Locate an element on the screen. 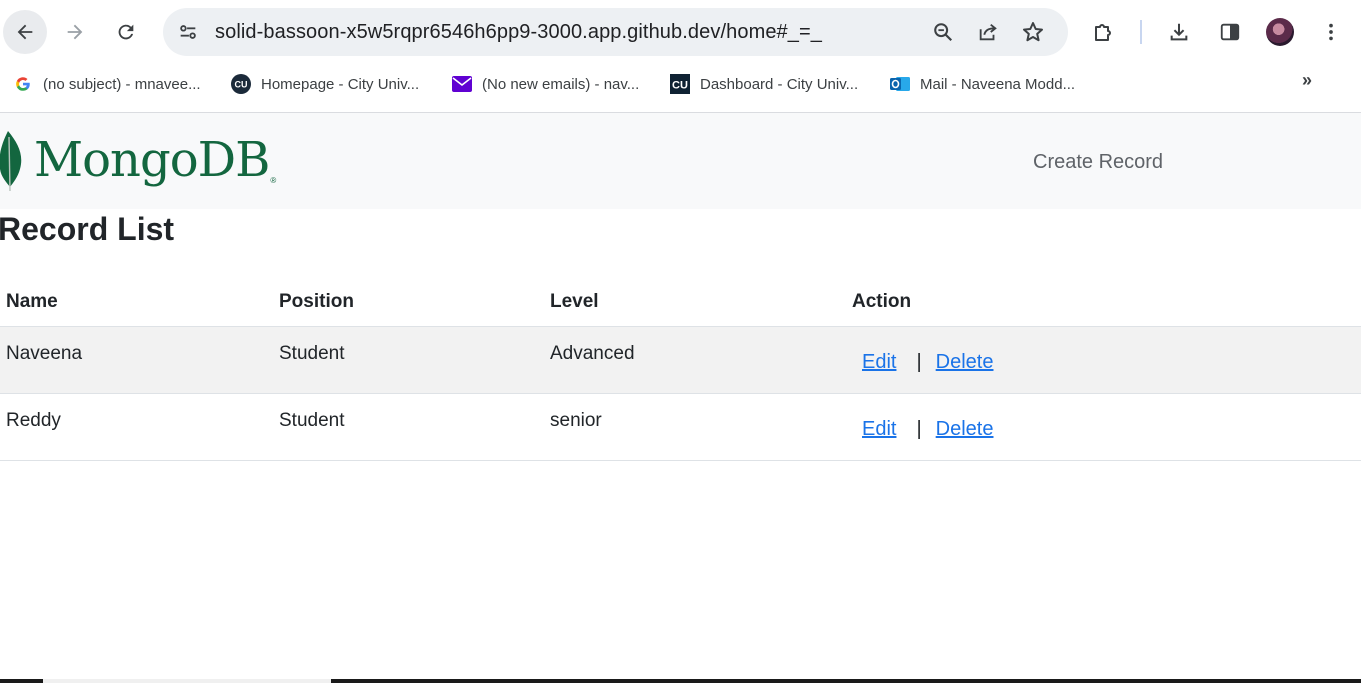  cell-level: Advanced is located at coordinates (695, 360).